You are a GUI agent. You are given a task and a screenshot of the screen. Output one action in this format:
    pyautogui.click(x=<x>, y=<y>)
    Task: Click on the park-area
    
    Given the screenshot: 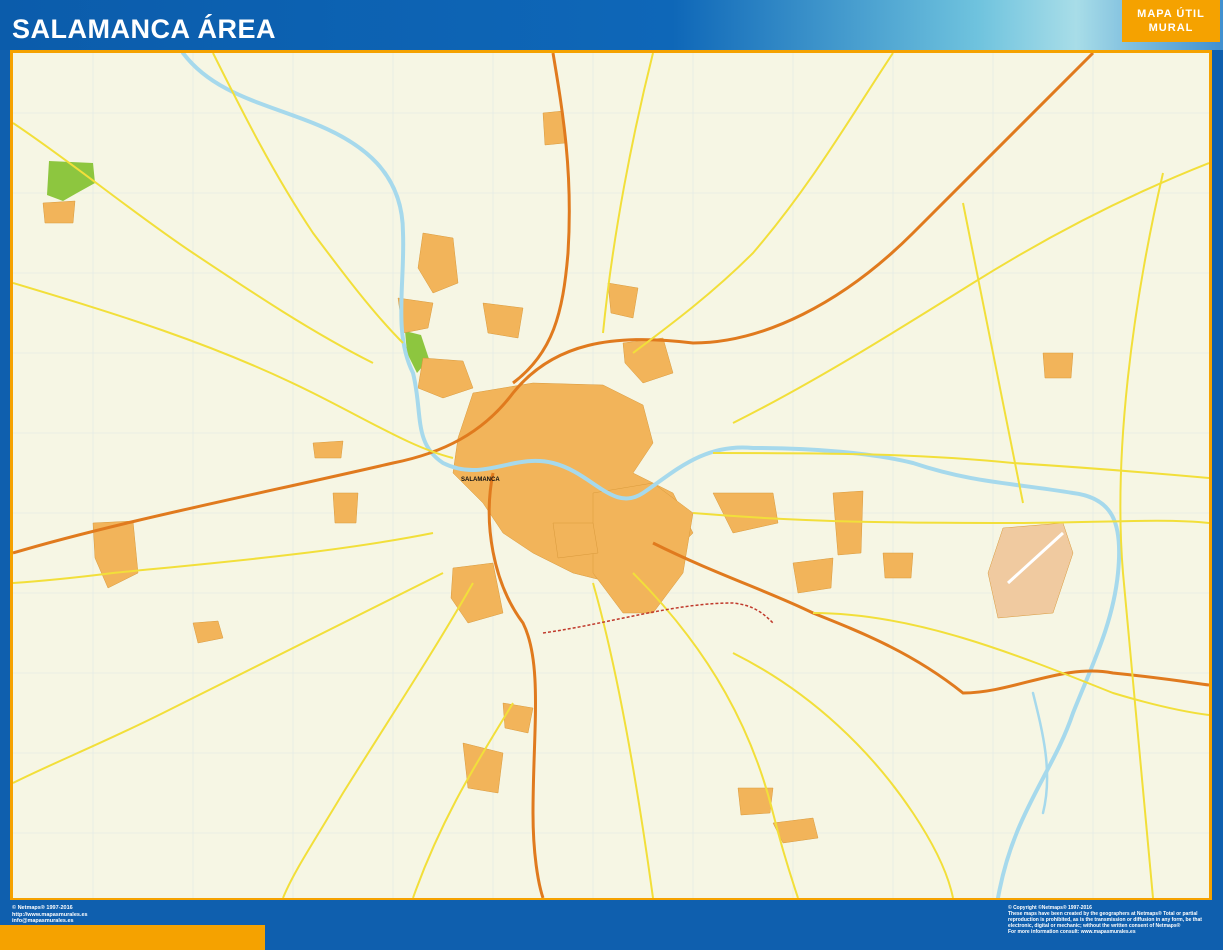 What is the action you would take?
    pyautogui.click(x=71, y=181)
    